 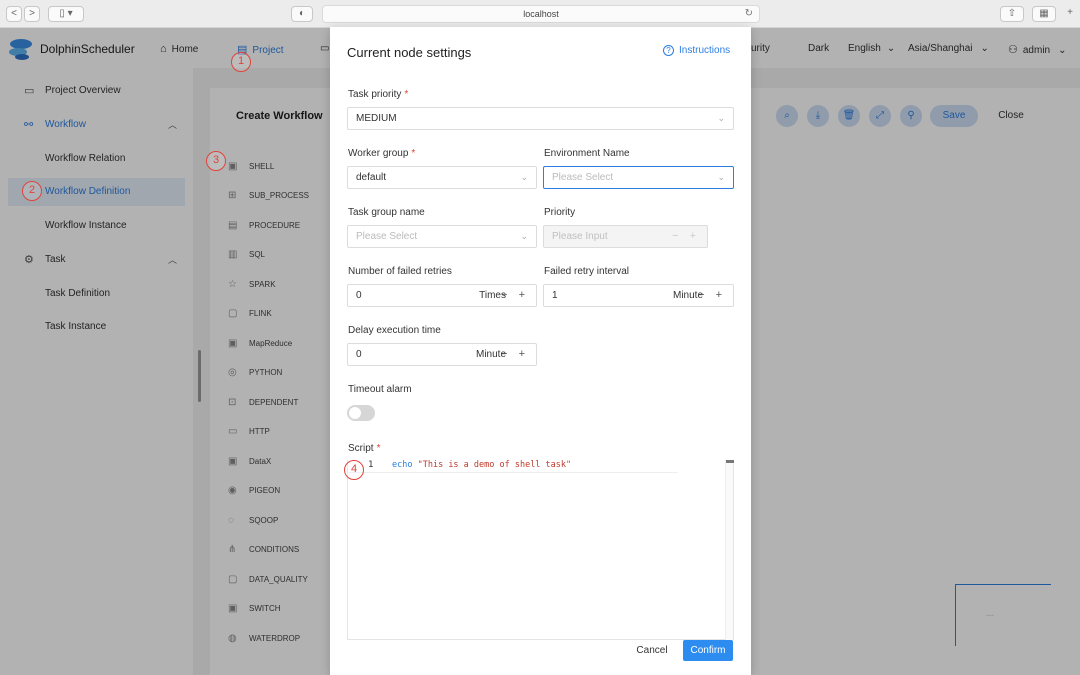 What do you see at coordinates (380, 389) in the screenshot?
I see `timeout-alarm-label: Timeout alarm` at bounding box center [380, 389].